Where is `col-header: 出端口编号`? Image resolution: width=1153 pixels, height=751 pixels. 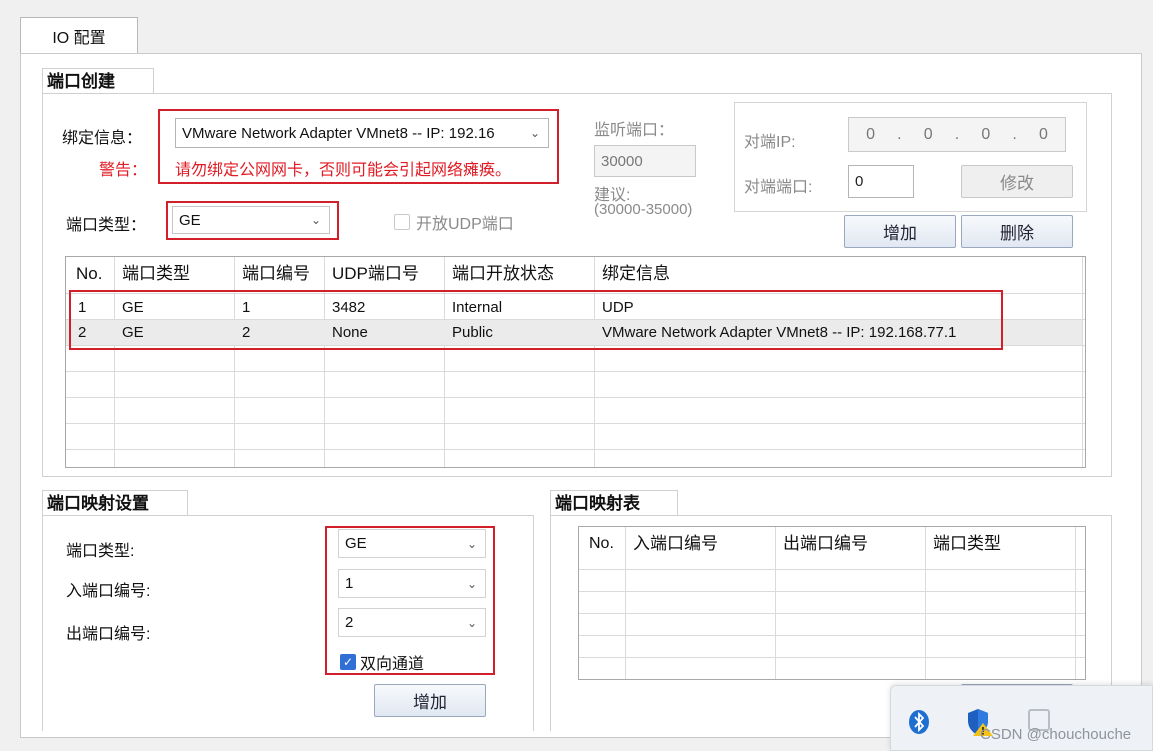 col-header: 出端口编号 is located at coordinates (821, 544).